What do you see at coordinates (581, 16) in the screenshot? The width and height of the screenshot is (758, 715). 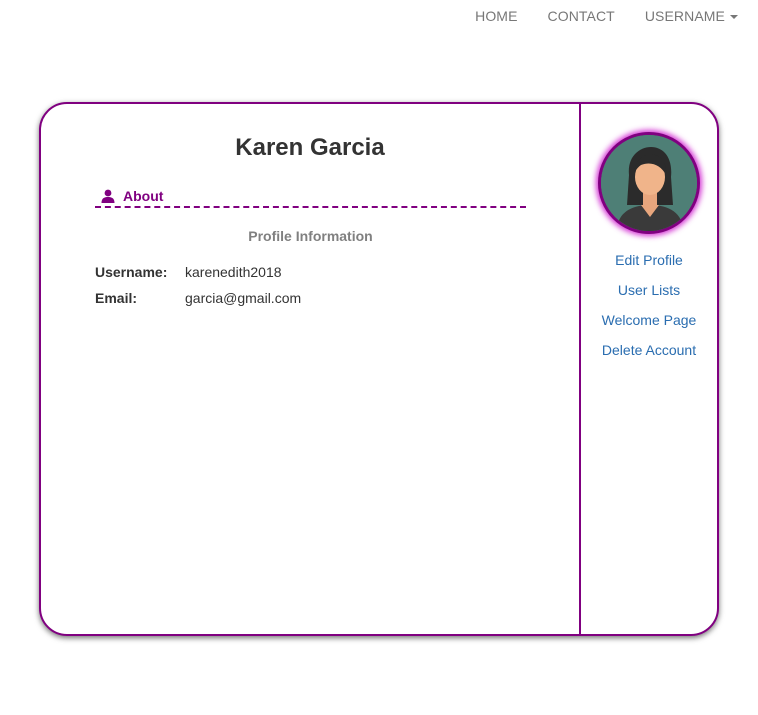 I see `nav-contact-link: CONTACT` at bounding box center [581, 16].